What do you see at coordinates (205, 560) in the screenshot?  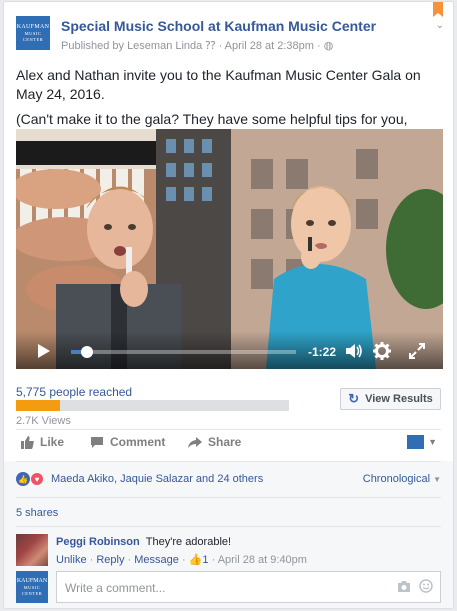 I see `comment-like-count: 1` at bounding box center [205, 560].